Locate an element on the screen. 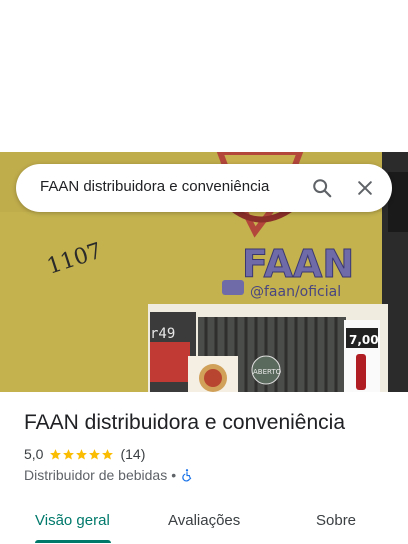 The height and width of the screenshot is (544, 408). search-bar: FAAN distribuidora e conveniência is located at coordinates (204, 188).